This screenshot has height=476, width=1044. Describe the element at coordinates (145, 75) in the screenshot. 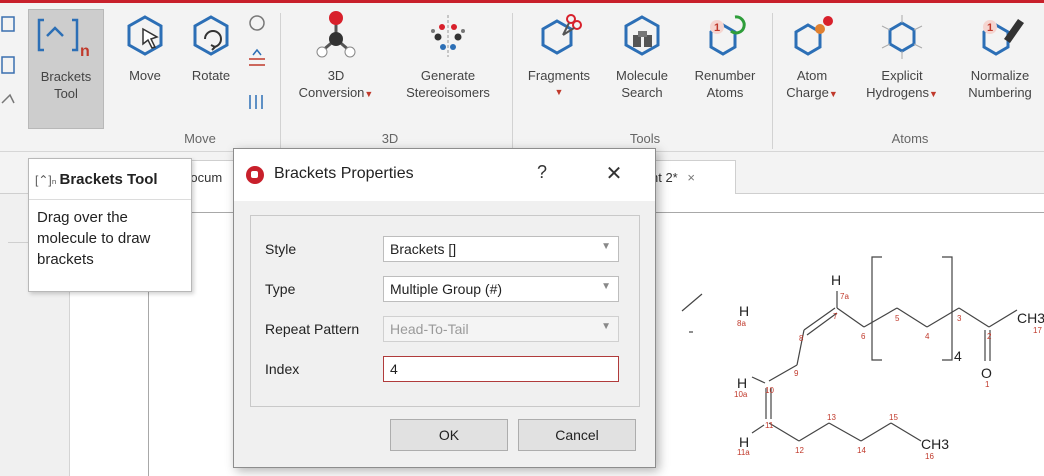

I see `move-label: Move` at that location.